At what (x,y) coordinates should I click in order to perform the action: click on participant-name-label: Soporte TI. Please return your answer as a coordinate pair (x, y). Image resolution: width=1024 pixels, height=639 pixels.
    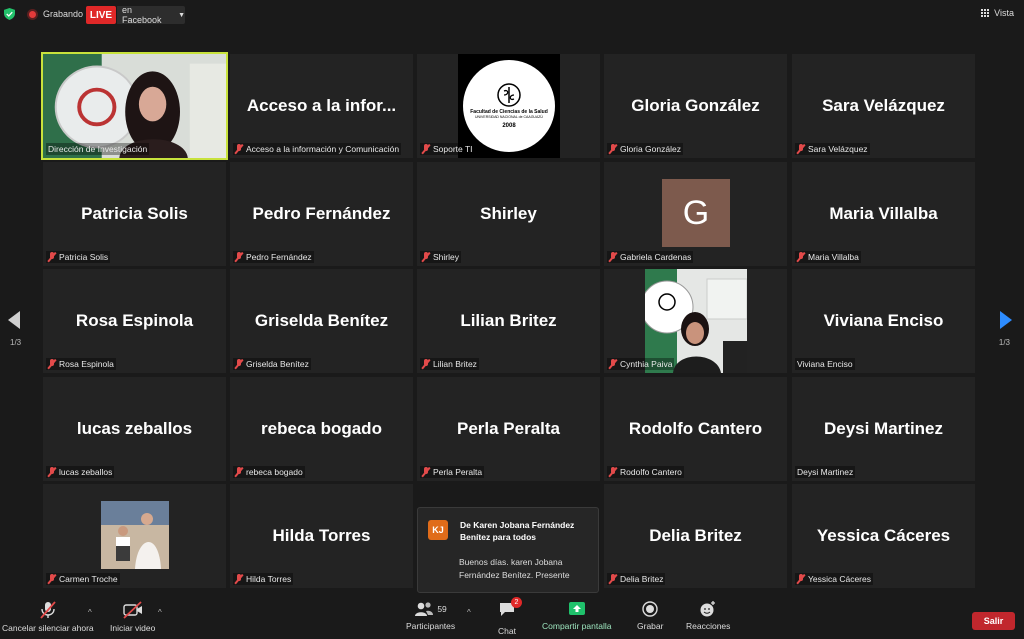
    Looking at the image, I should click on (447, 149).